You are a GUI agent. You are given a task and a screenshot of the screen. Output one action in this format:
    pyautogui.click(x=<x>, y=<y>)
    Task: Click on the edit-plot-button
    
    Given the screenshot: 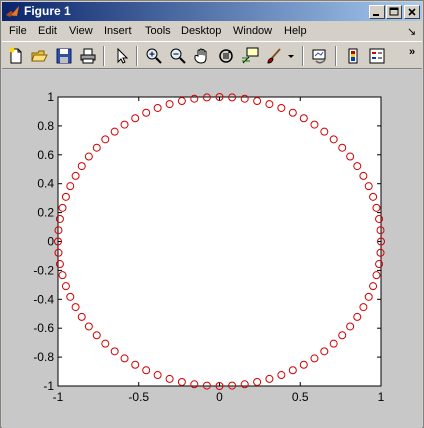 What is the action you would take?
    pyautogui.click(x=121, y=56)
    